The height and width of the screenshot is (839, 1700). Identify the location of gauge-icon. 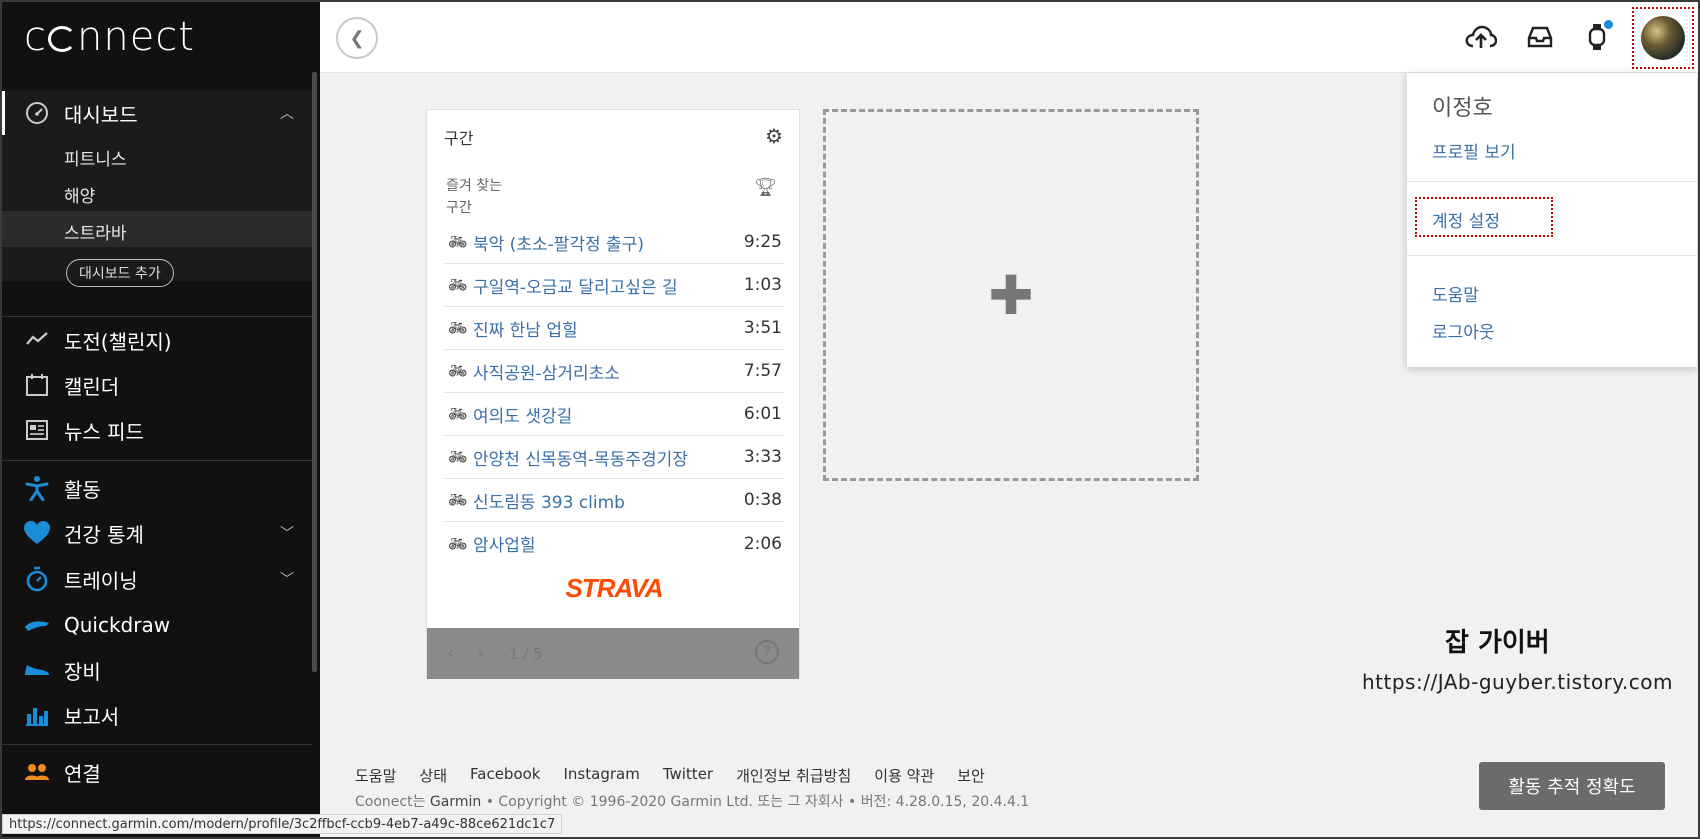
(37, 113).